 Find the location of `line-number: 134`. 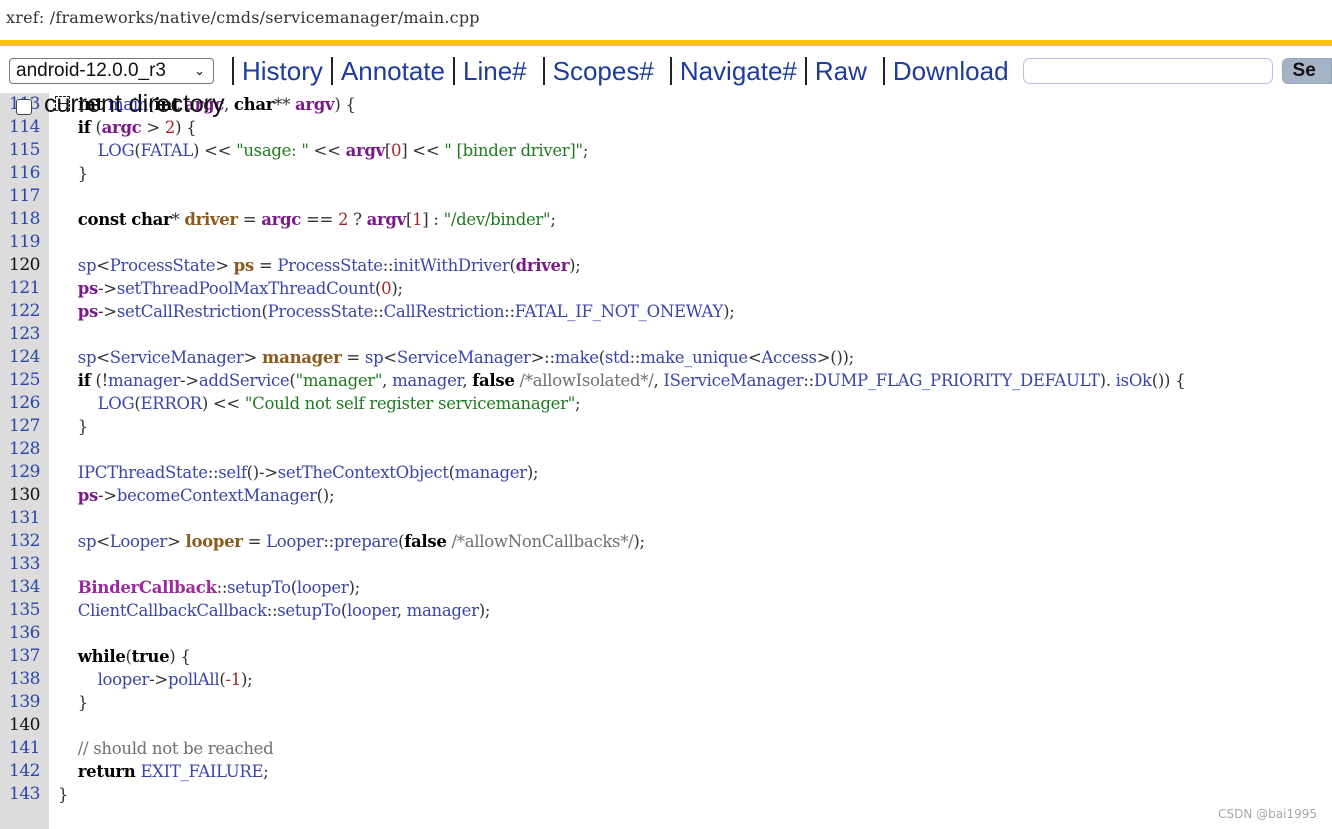

line-number: 134 is located at coordinates (24, 587).